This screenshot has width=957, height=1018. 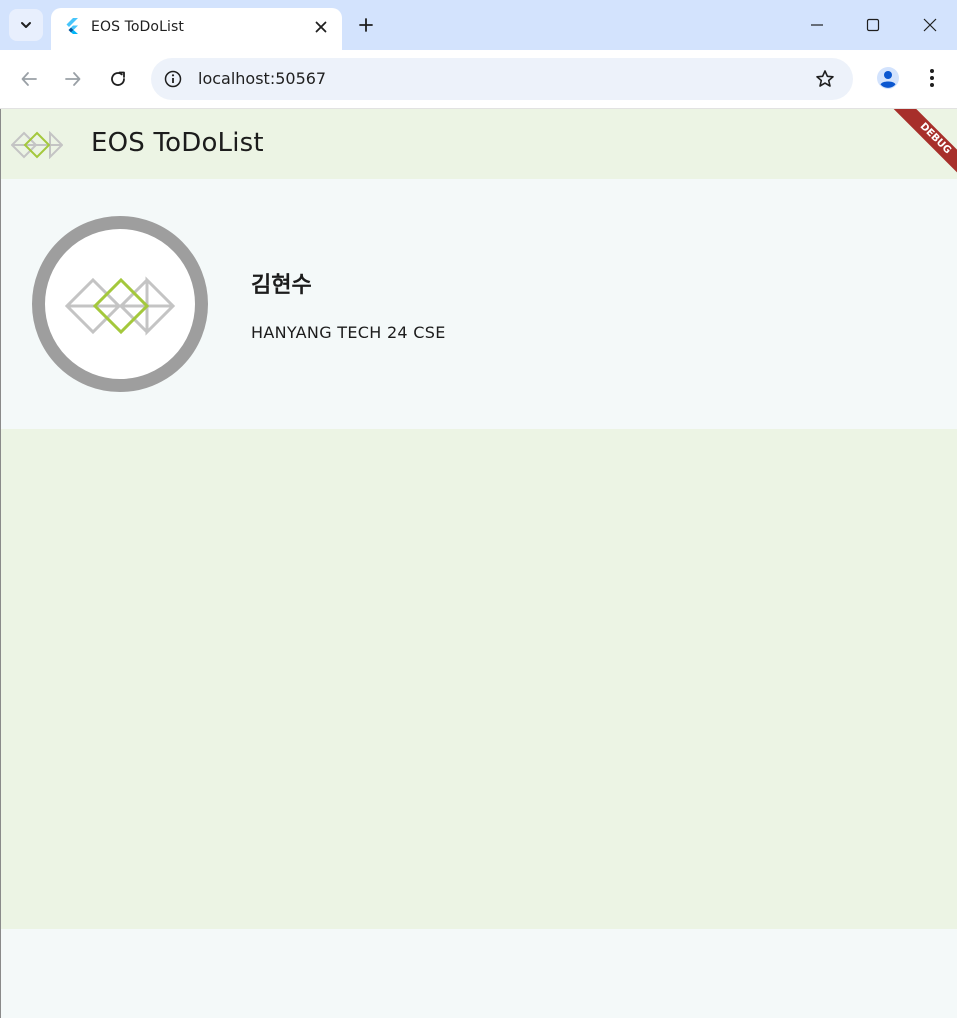 I want to click on browser-toolbar: localhost:50567, so click(x=478, y=79).